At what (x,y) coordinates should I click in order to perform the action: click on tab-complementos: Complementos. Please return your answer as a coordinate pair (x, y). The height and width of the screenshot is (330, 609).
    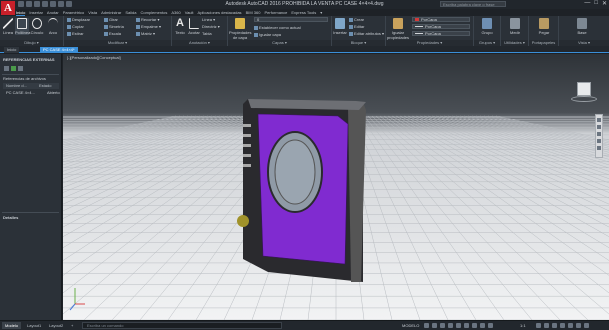
    Looking at the image, I should click on (153, 12).